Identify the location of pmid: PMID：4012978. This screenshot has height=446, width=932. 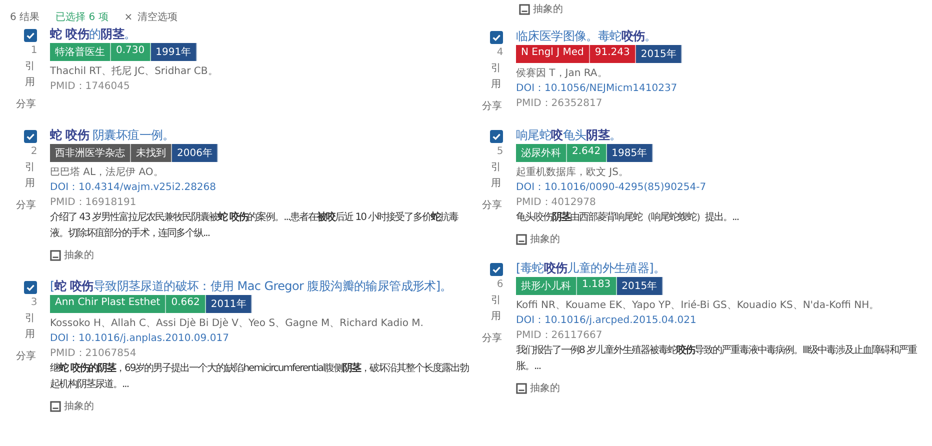
(556, 203).